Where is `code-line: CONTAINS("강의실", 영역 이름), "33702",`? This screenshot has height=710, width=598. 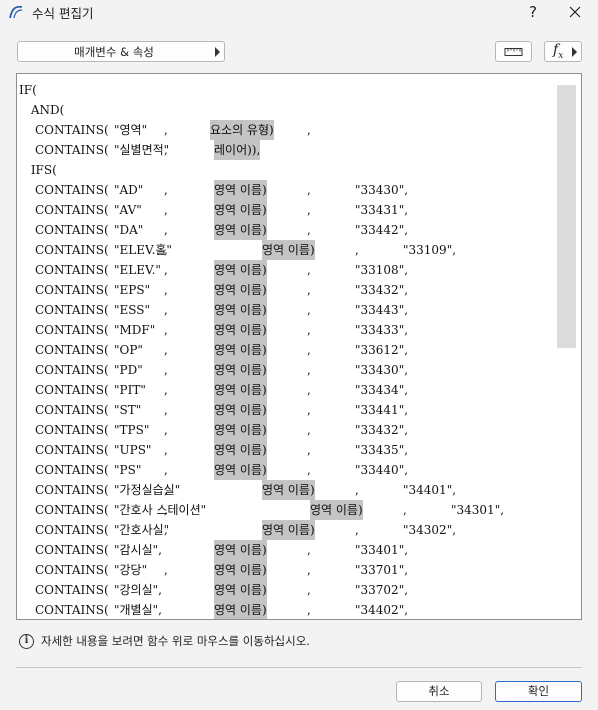 code-line: CONTAINS("강의실", 영역 이름), "33702", is located at coordinates (287, 590).